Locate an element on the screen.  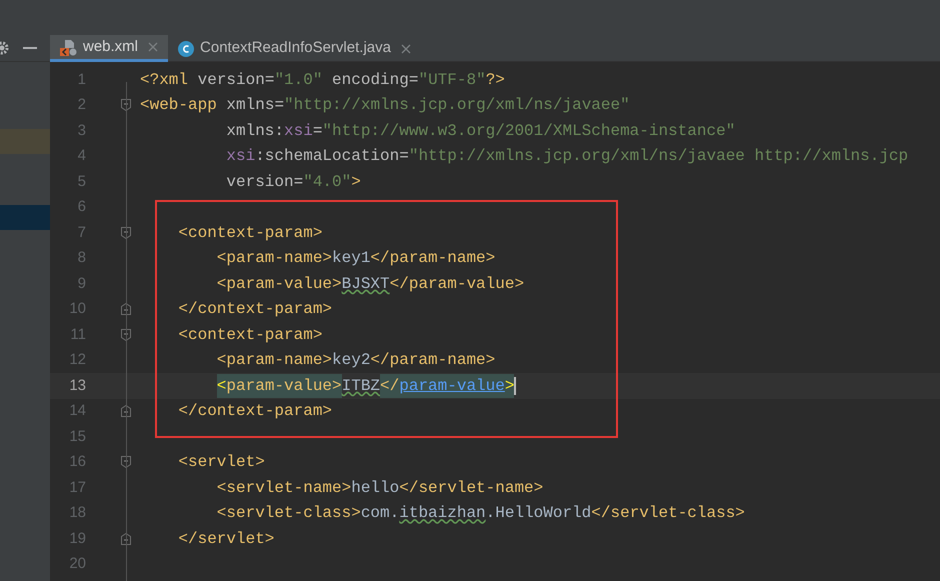
code-token: <web-app is located at coordinates (179, 105).